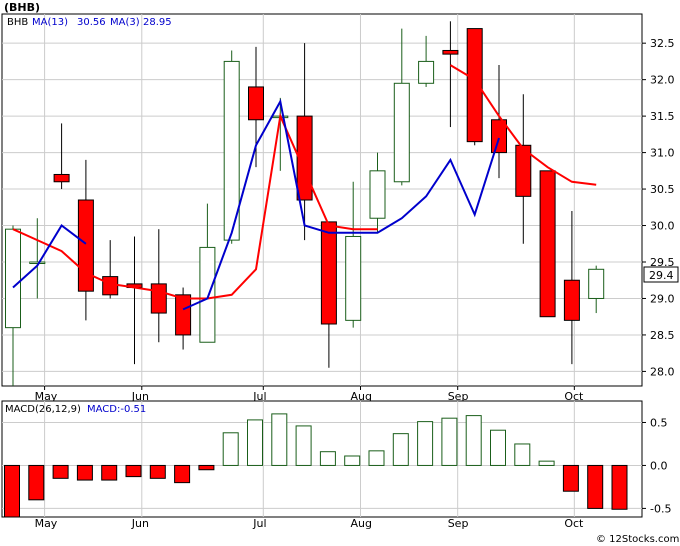 Image resolution: width=680 pixels, height=546 pixels. Describe the element at coordinates (662, 298) in the screenshot. I see `price-ytick-label: 29.0` at that location.